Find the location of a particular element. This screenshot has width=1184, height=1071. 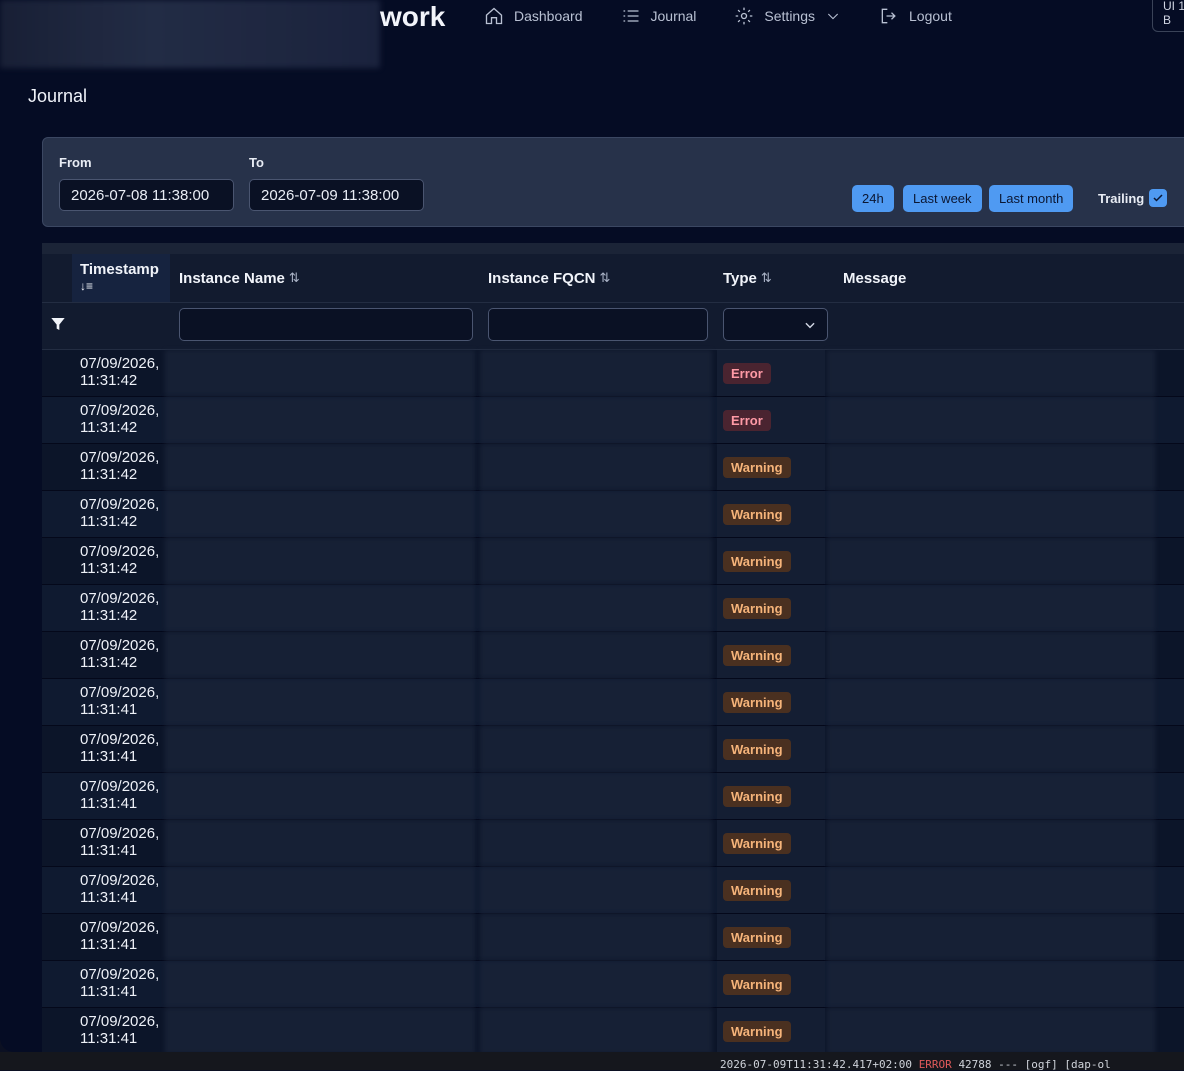

column-header-instance-name-label: Instance Name is located at coordinates (232, 278).